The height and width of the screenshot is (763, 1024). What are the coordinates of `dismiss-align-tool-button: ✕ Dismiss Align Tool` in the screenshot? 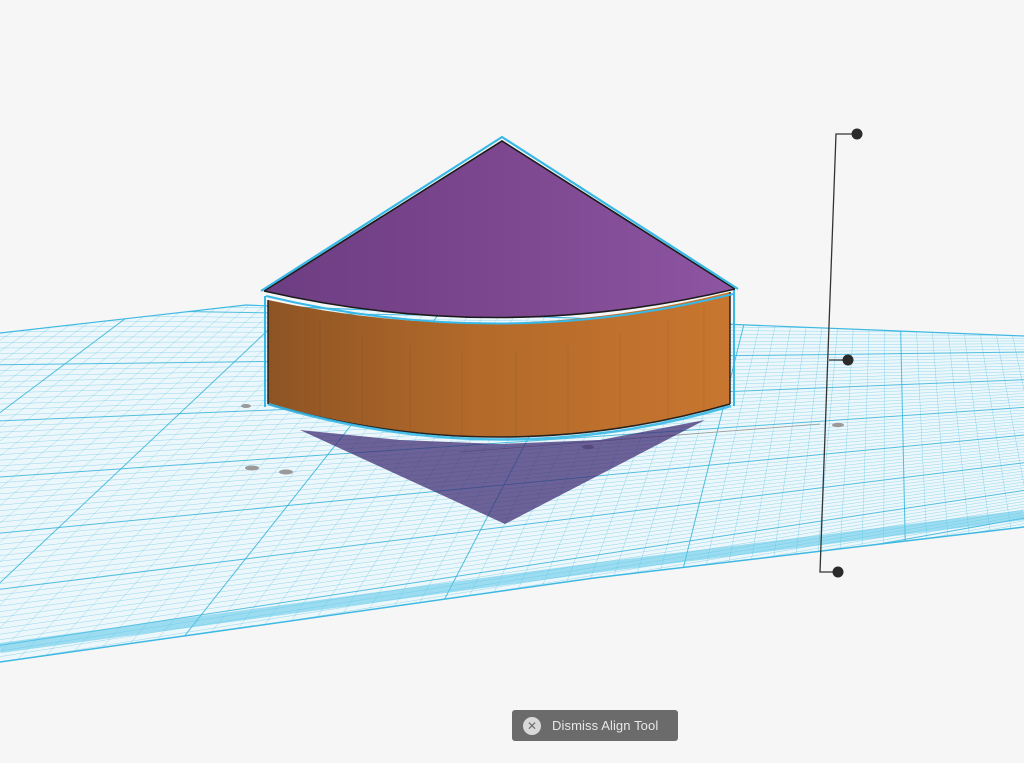 It's located at (595, 725).